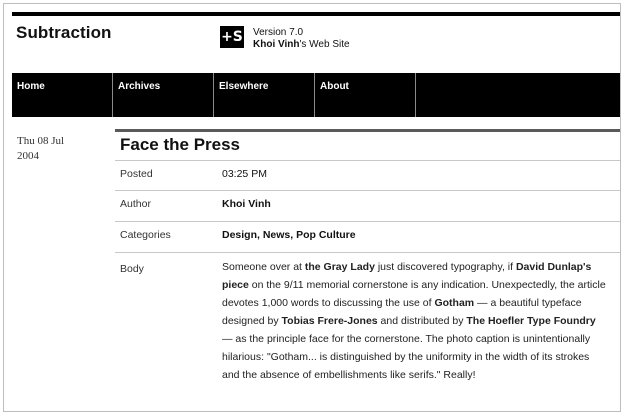  Describe the element at coordinates (276, 44) in the screenshot. I see `site-owner: Khoi Vinh` at that location.